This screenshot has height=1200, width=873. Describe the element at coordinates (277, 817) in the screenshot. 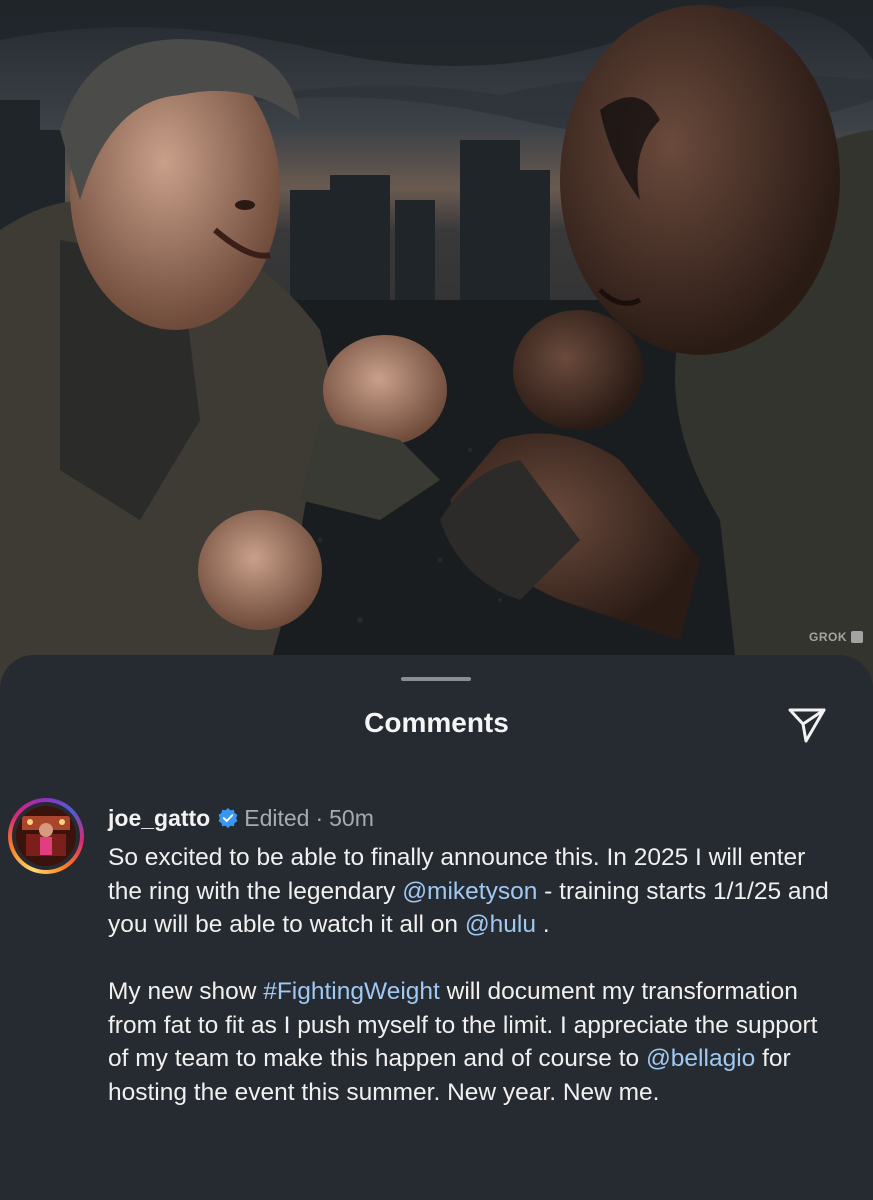

I see `edited-label: Edited` at that location.